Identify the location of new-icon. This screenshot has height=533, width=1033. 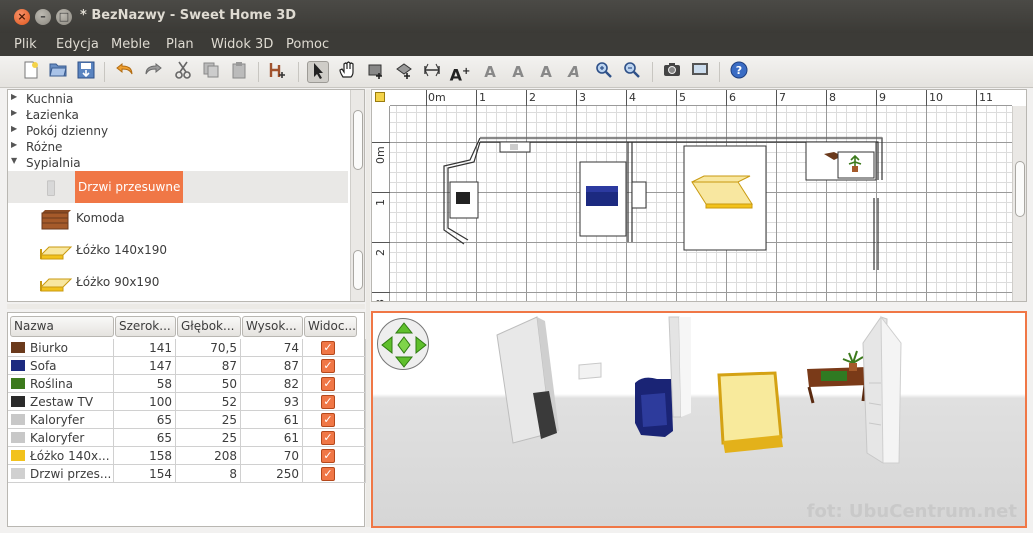
(31, 72).